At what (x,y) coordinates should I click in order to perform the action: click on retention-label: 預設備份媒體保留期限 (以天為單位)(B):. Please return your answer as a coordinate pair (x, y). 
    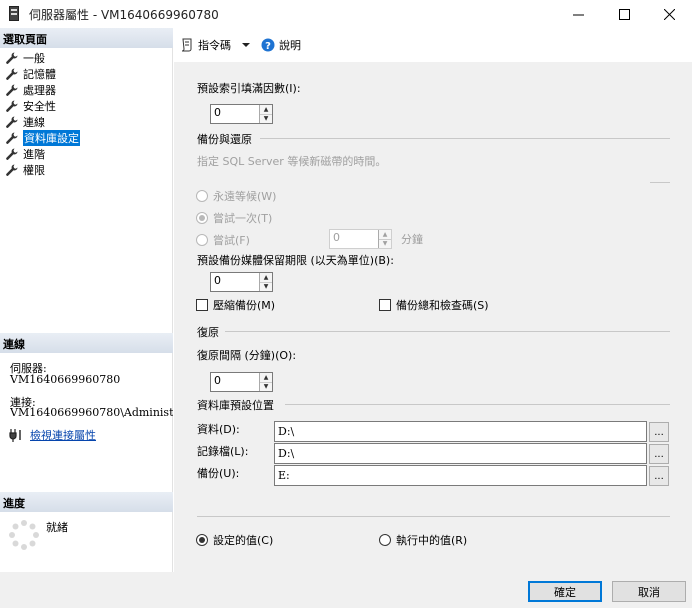
    Looking at the image, I should click on (295, 260).